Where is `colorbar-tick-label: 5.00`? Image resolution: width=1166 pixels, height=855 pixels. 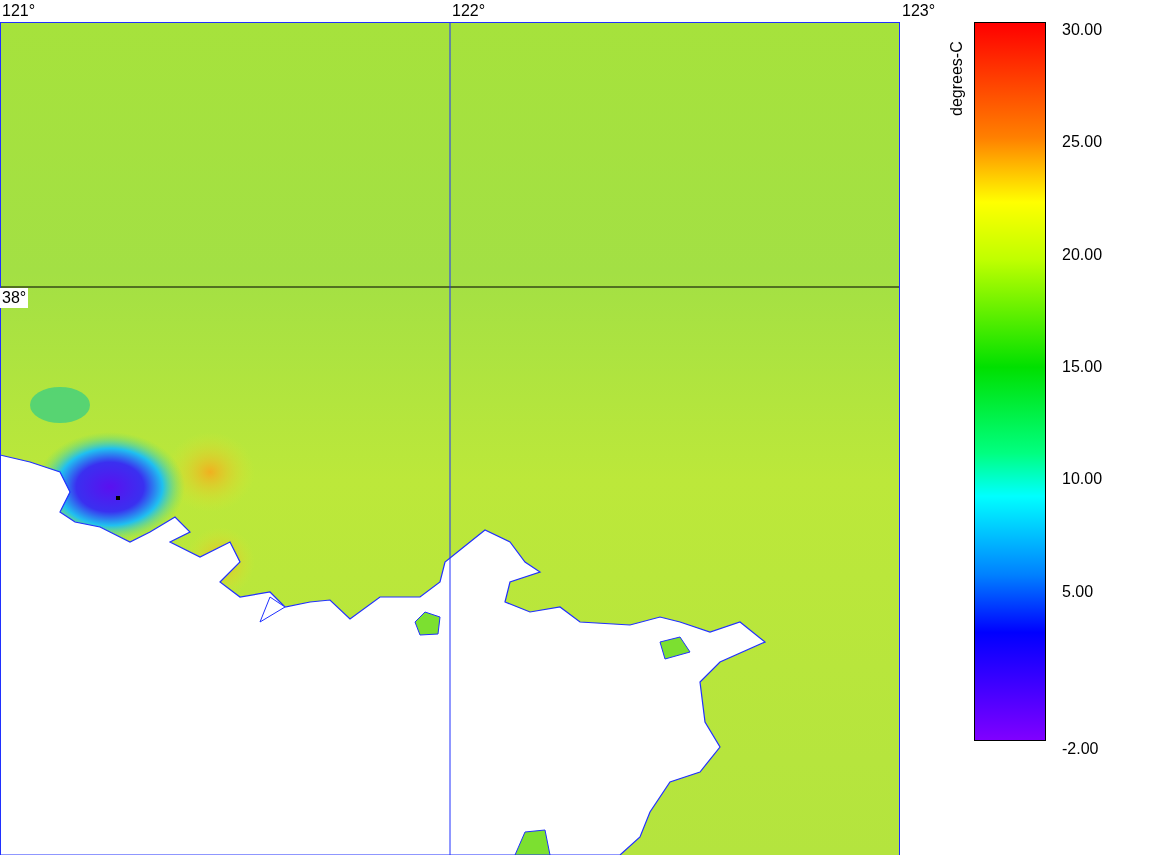 colorbar-tick-label: 5.00 is located at coordinates (1078, 591).